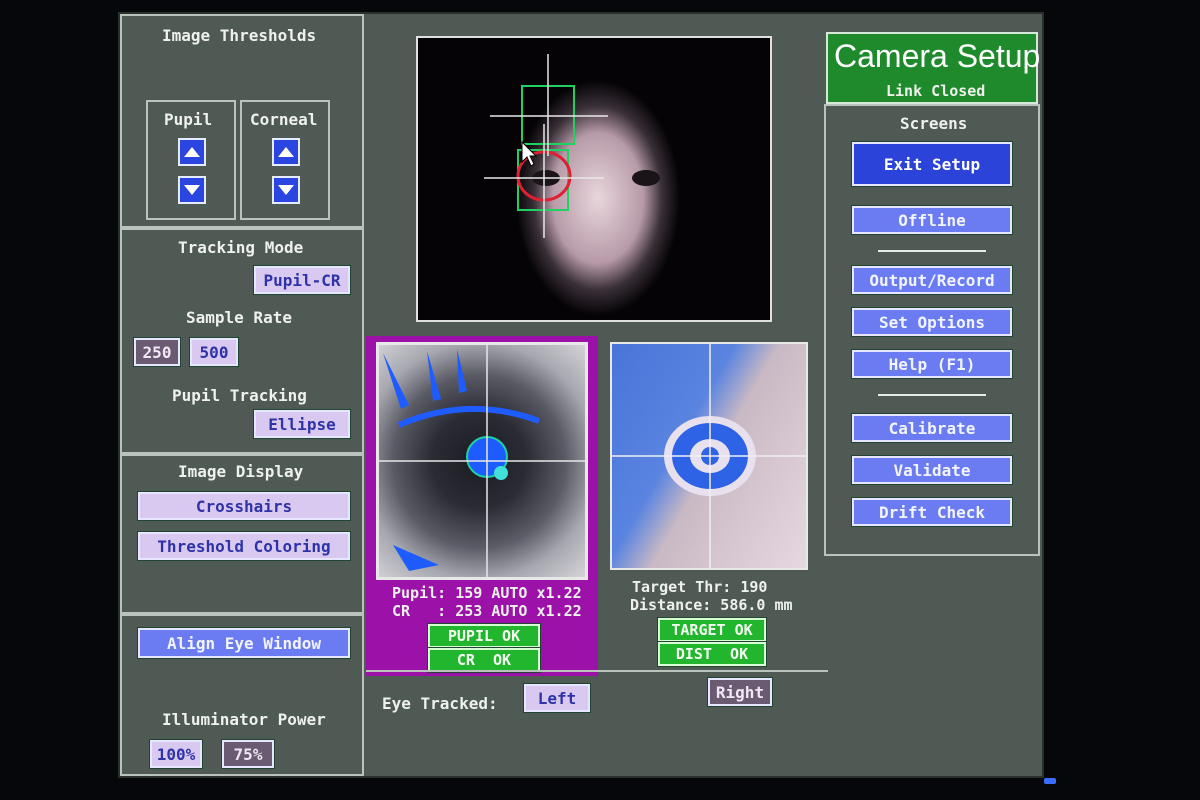  What do you see at coordinates (484, 660) in the screenshot?
I see `cr-ok-indicator: CR OK` at bounding box center [484, 660].